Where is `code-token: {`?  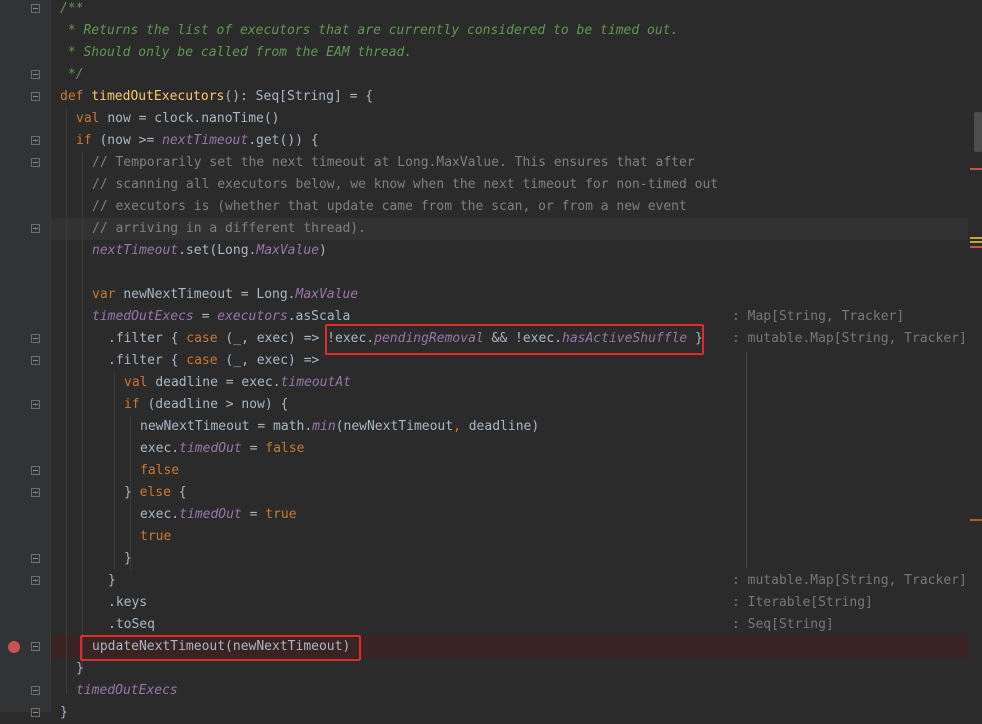
code-token: { is located at coordinates (182, 492).